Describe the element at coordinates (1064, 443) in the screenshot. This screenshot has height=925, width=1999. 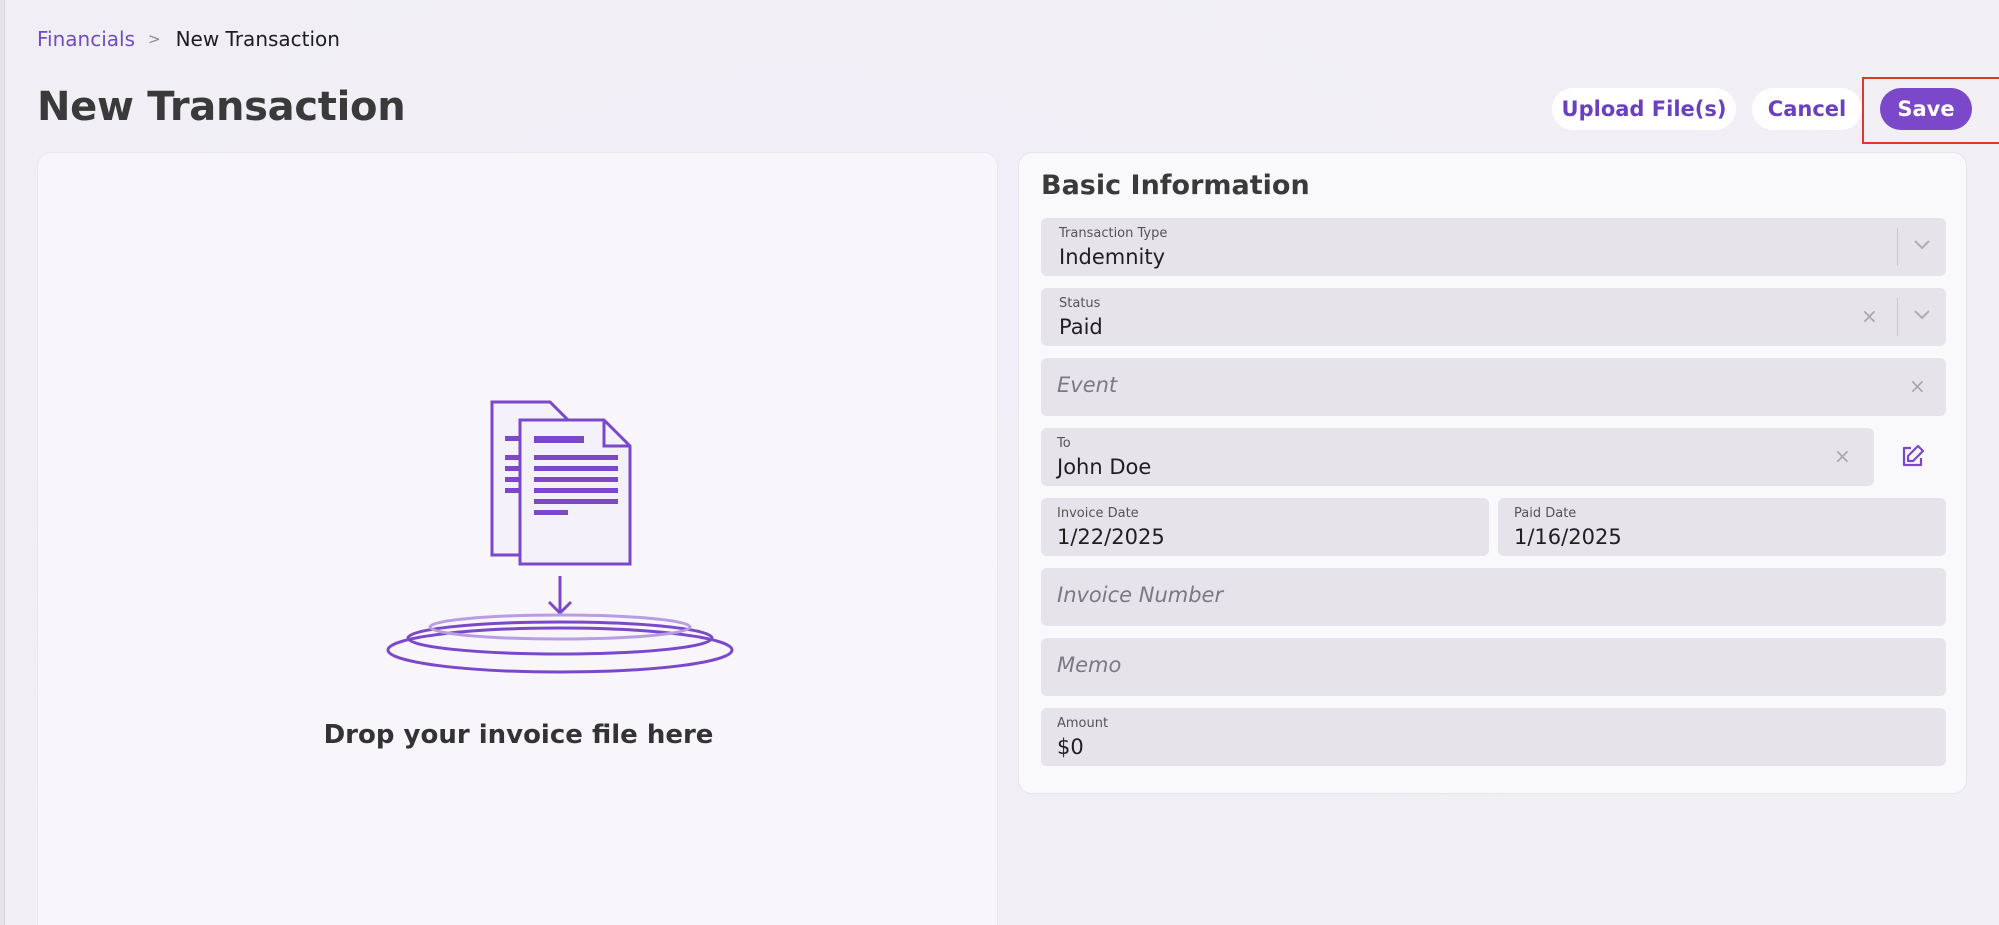
I see `to-label: To` at that location.